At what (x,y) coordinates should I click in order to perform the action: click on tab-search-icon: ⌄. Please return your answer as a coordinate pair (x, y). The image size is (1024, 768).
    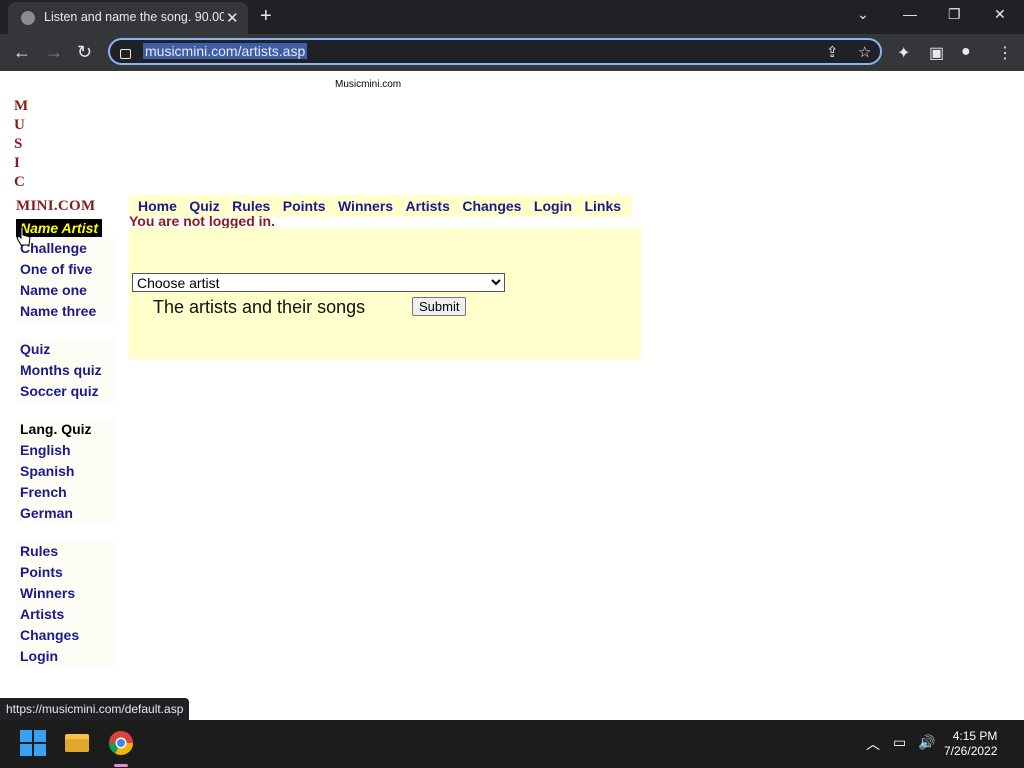
    Looking at the image, I should click on (863, 14).